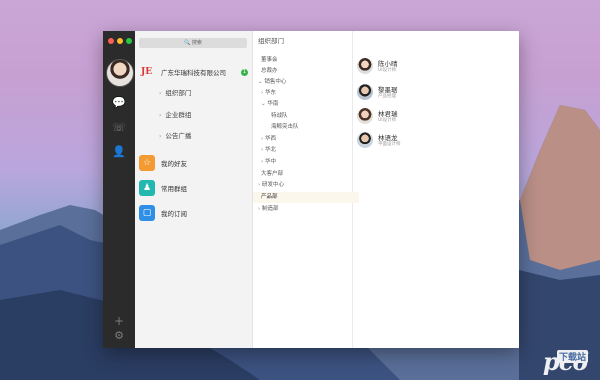  Describe the element at coordinates (193, 93) in the screenshot. I see `subitem-org-departments: › 组织部门` at that location.